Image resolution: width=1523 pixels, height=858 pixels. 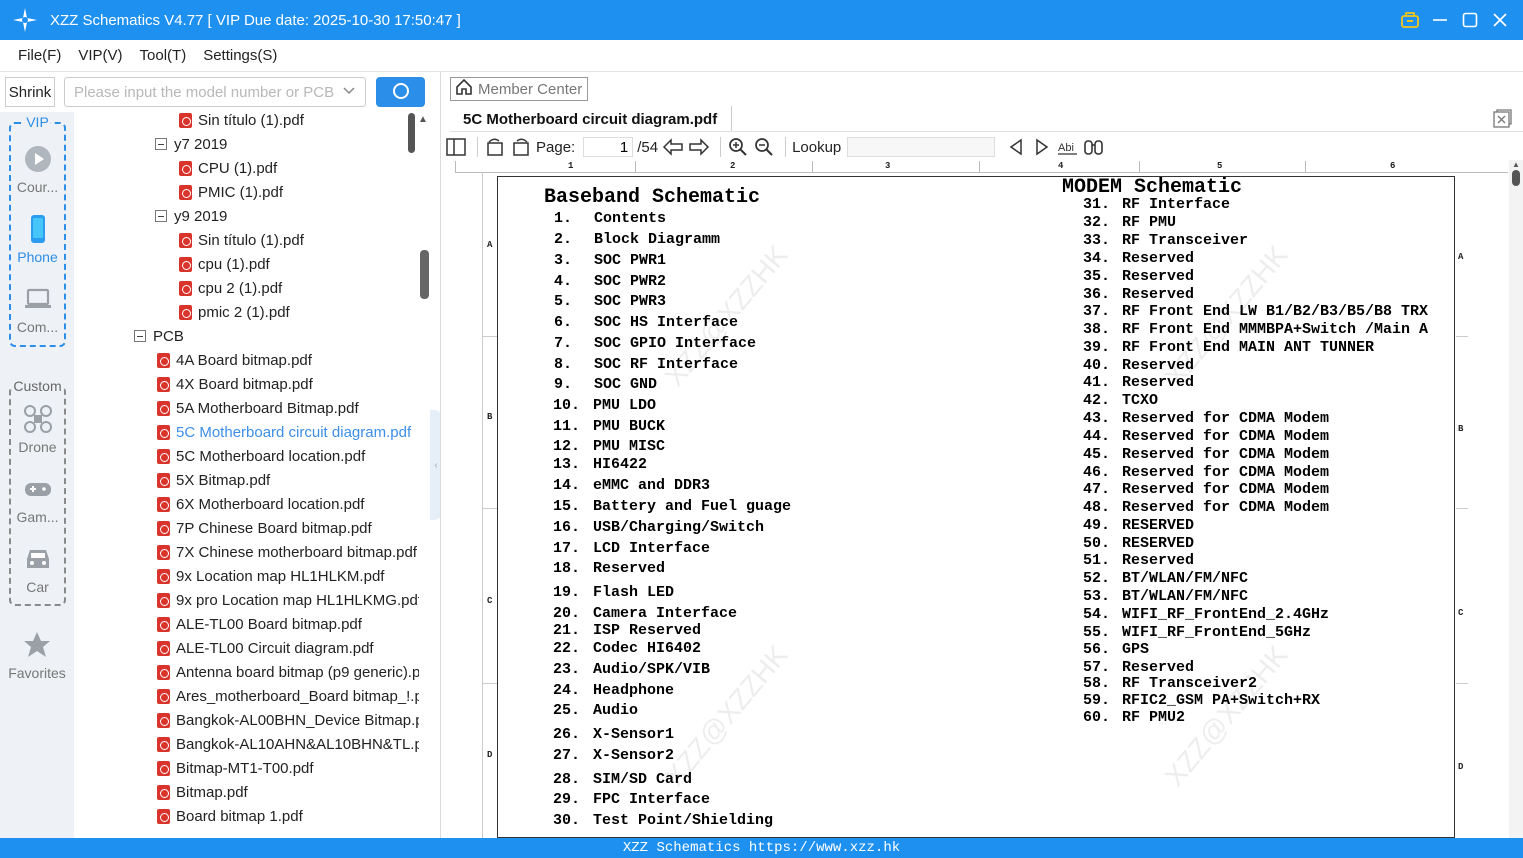 What do you see at coordinates (37, 429) in the screenshot?
I see `rail-item-drone: Drone` at bounding box center [37, 429].